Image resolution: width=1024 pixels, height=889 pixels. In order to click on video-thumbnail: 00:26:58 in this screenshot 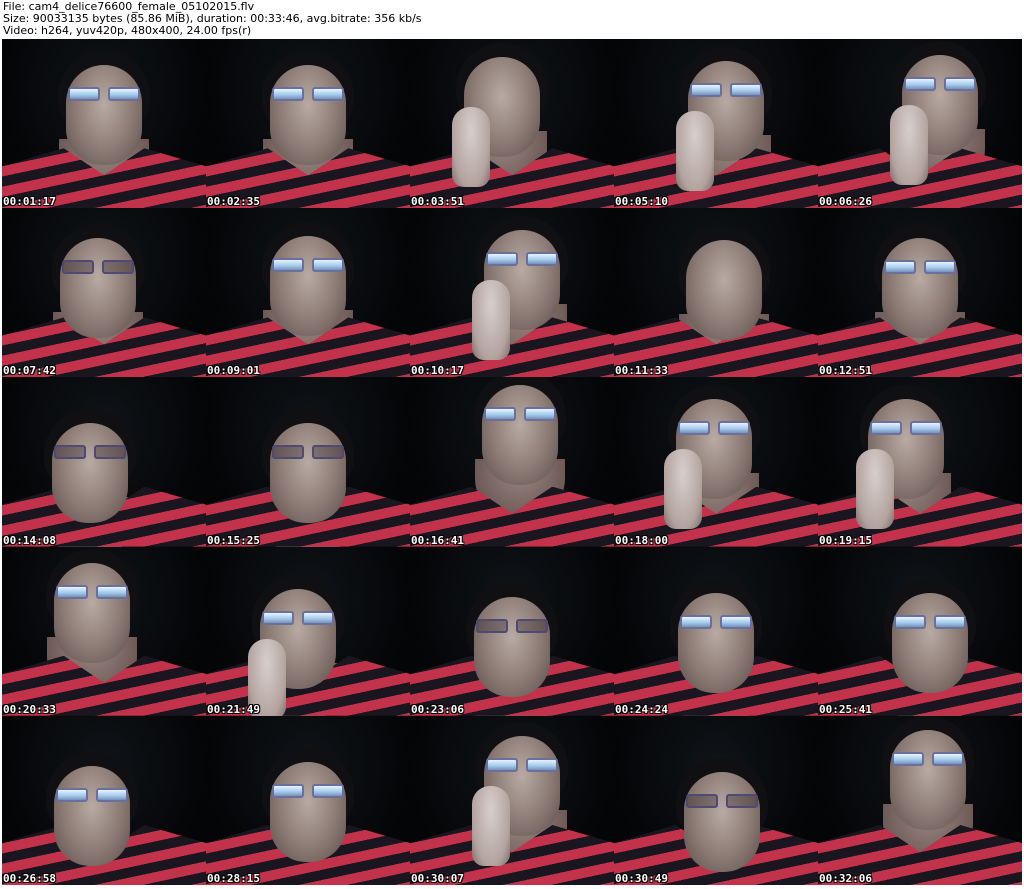, I will do `click(104, 800)`.